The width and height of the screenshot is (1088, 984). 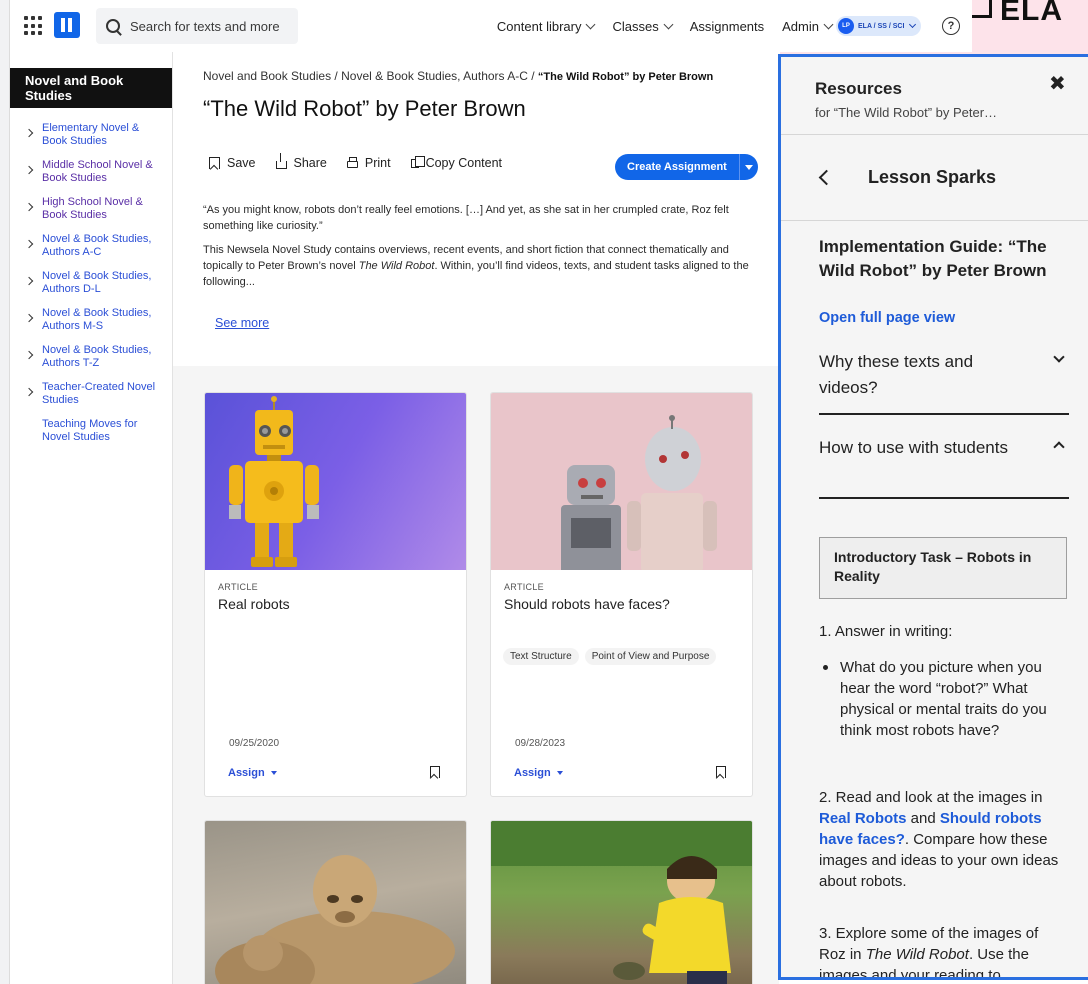 I want to click on copy-content-button: Copy Content, so click(x=456, y=162).